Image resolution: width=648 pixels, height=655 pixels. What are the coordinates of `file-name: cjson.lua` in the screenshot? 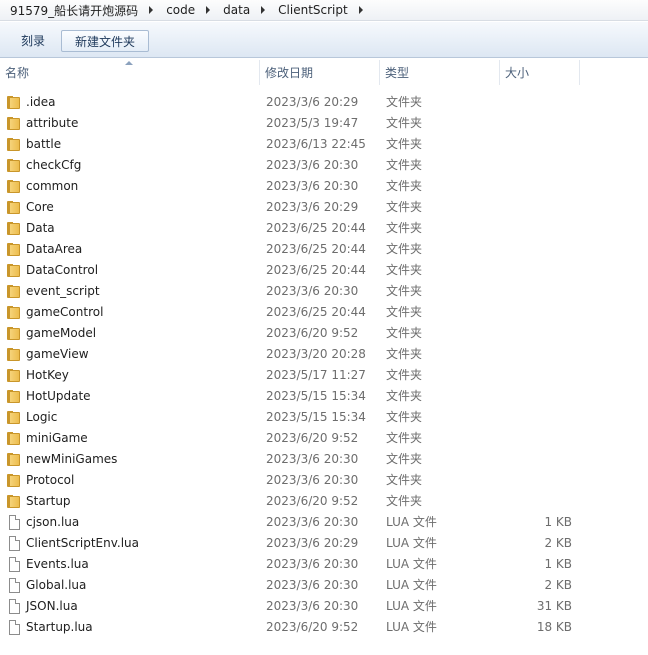 It's located at (53, 522).